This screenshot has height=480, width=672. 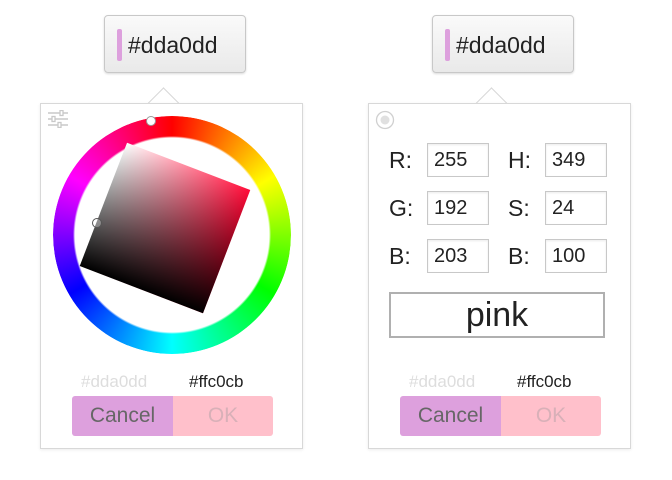 What do you see at coordinates (400, 160) in the screenshot?
I see `red-label: R:` at bounding box center [400, 160].